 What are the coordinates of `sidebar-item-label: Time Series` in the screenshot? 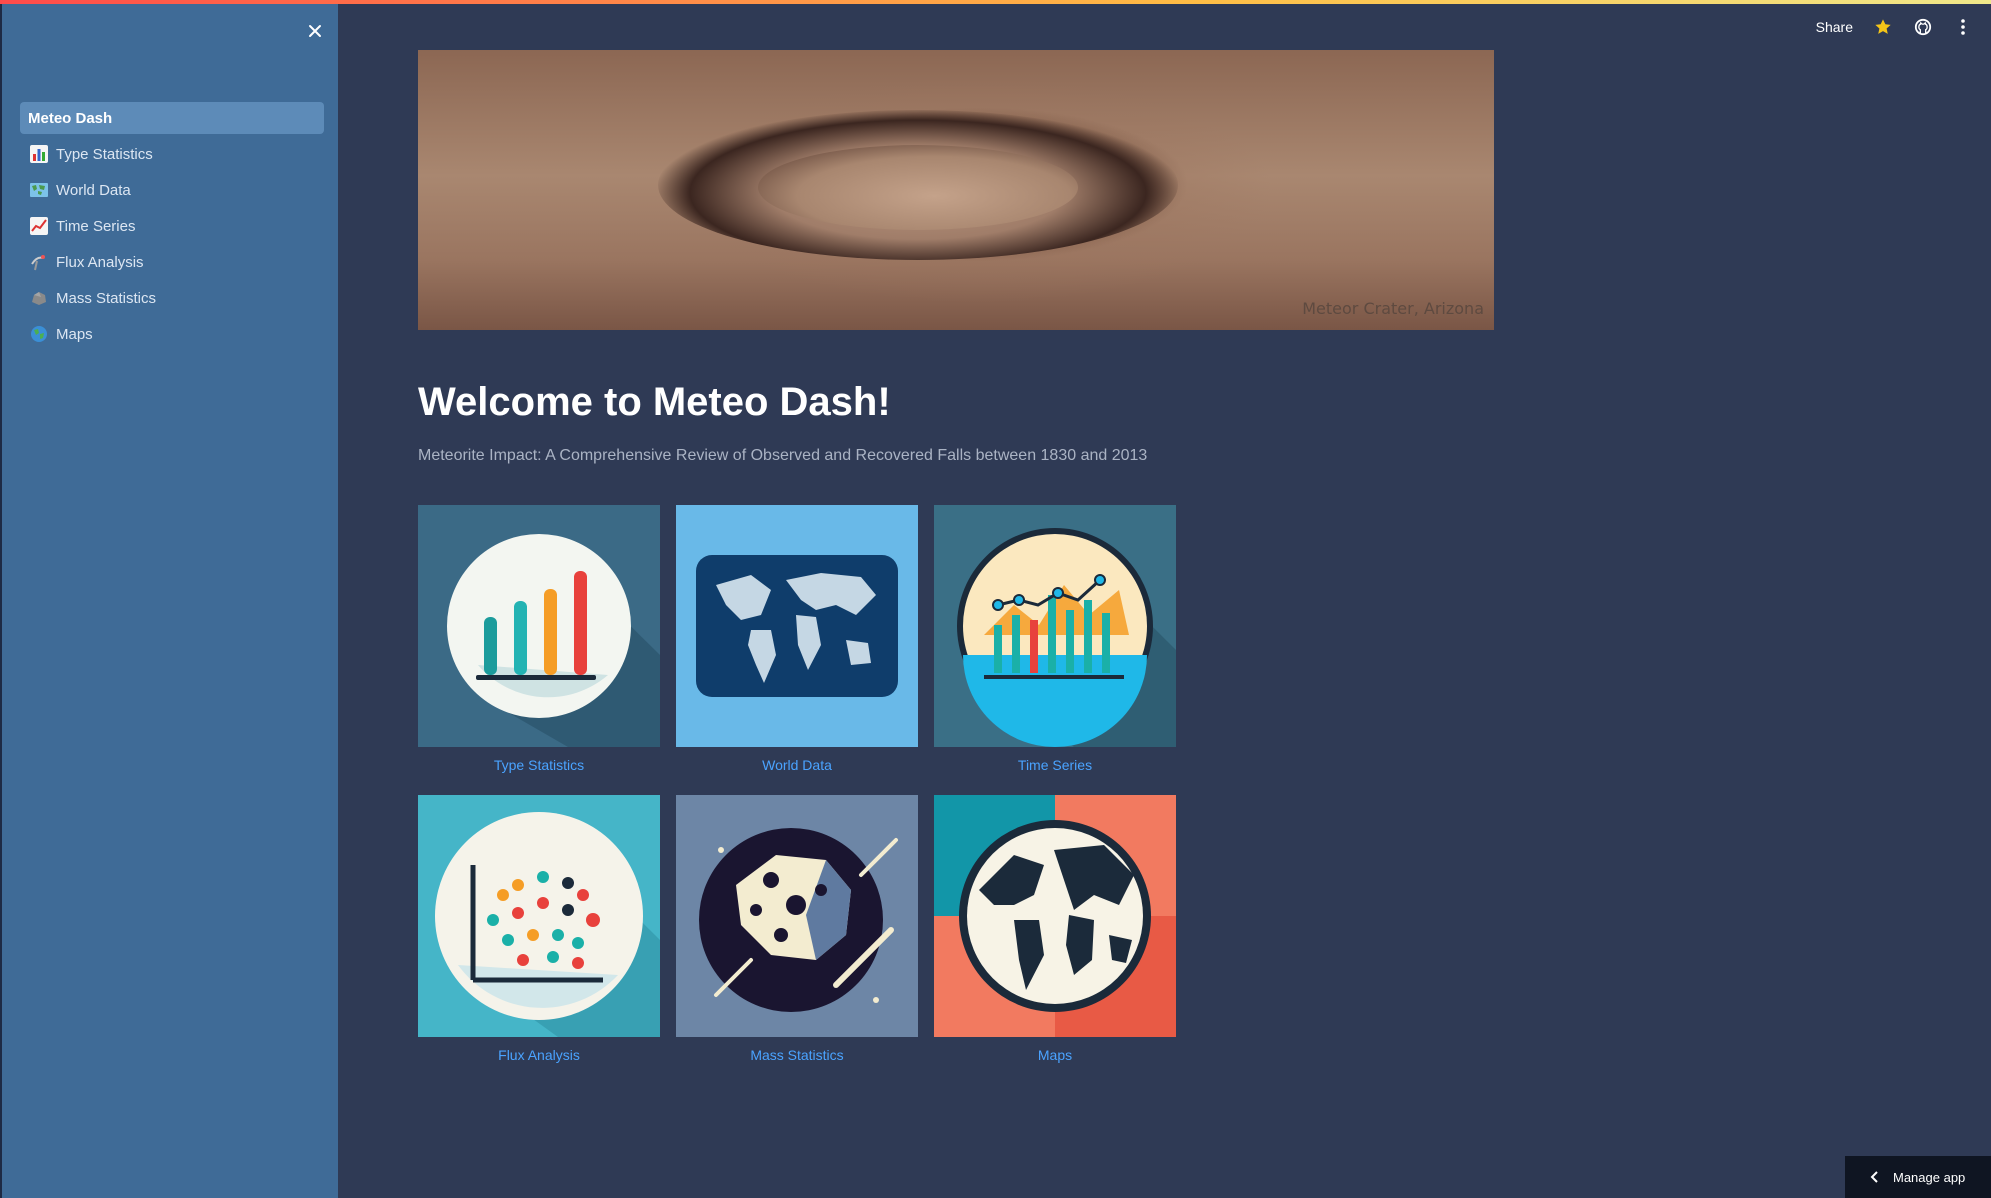 It's located at (96, 226).